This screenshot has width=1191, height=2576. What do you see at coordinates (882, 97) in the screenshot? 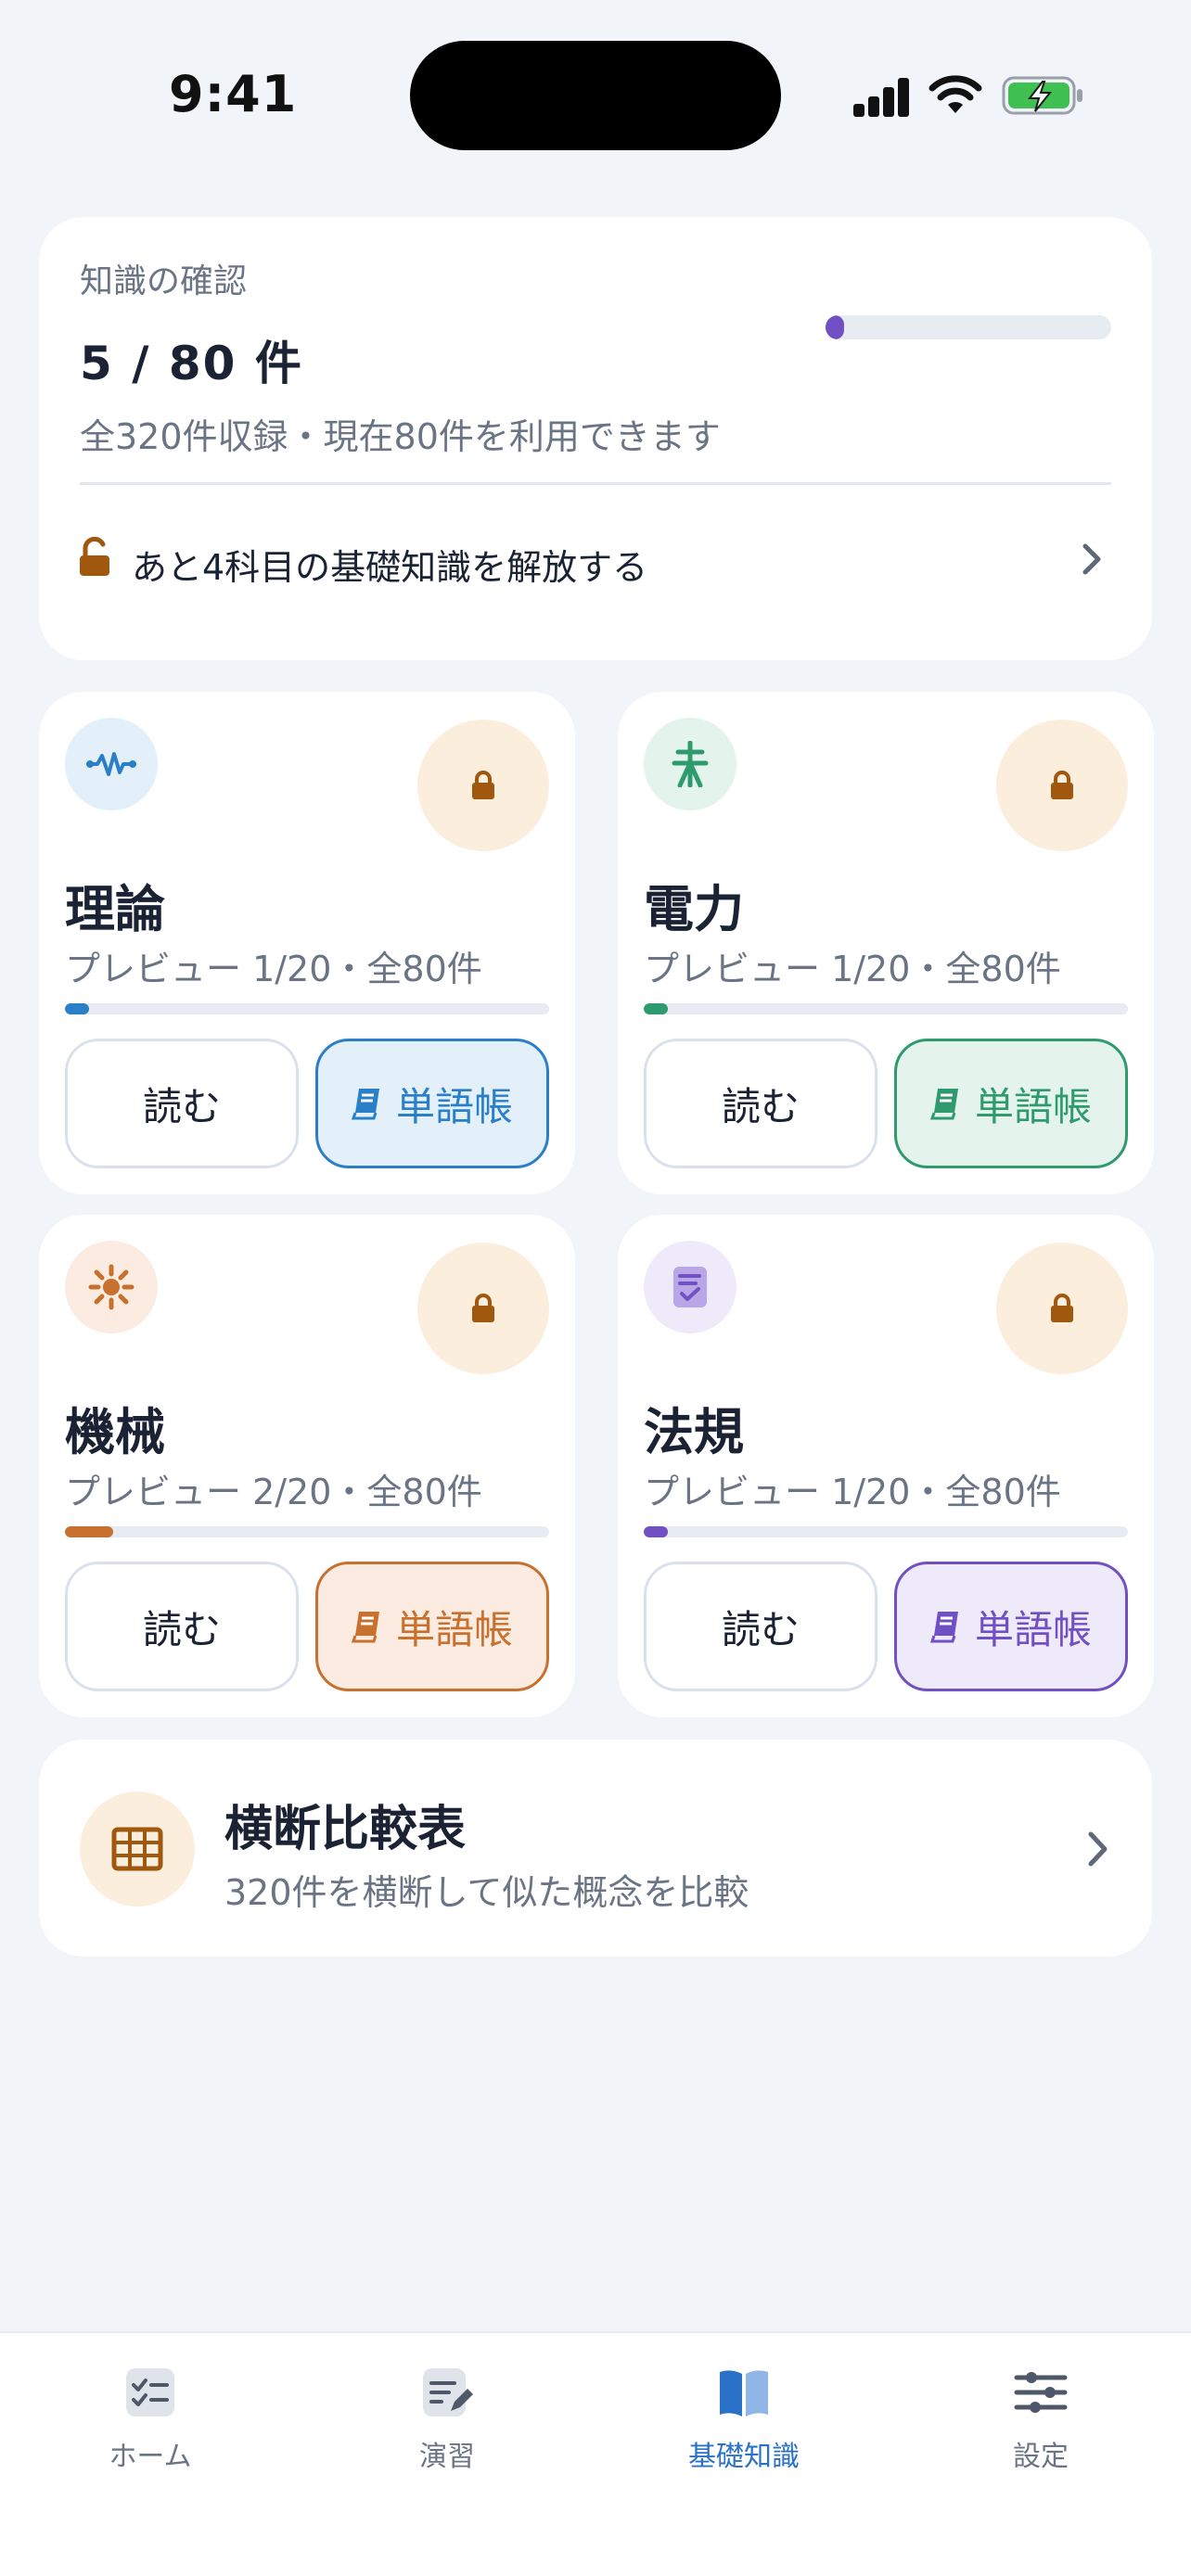
I see `cellular-signal-icon` at bounding box center [882, 97].